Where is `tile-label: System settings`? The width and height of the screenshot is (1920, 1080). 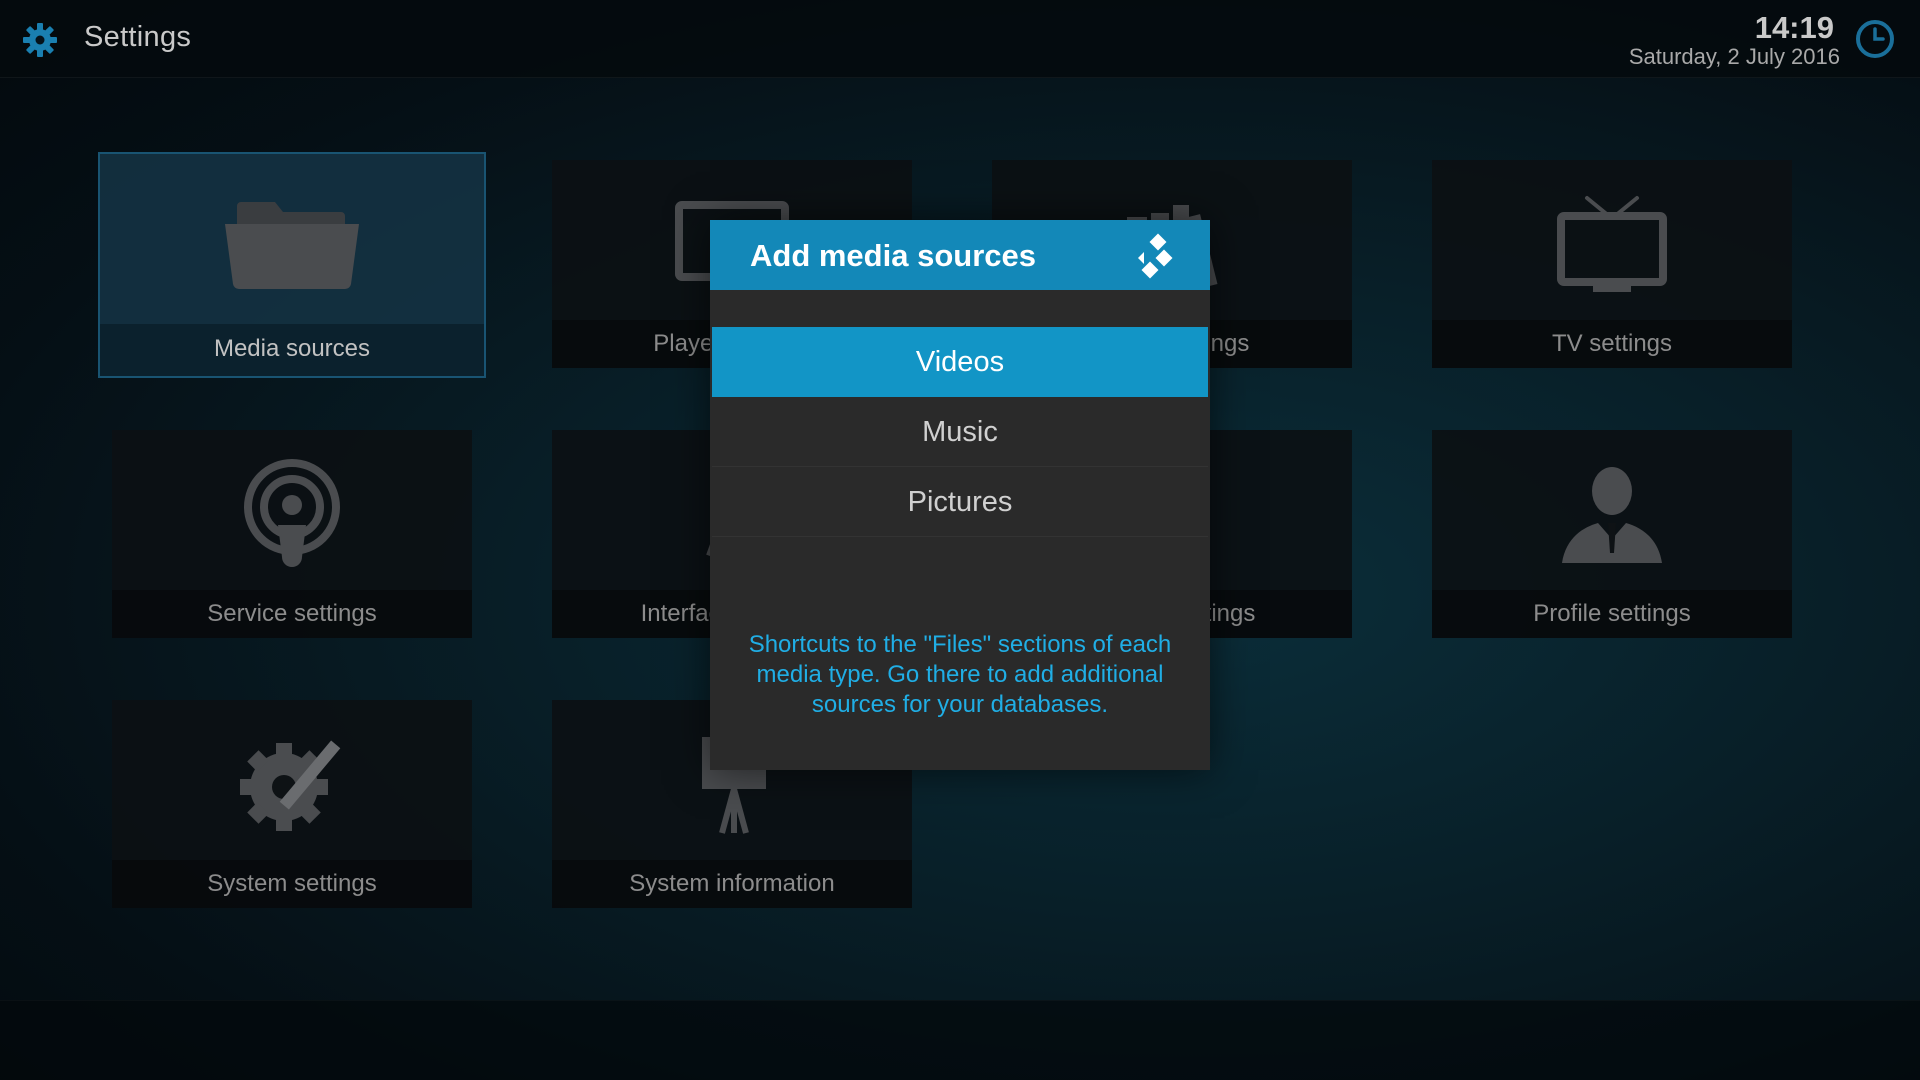 tile-label: System settings is located at coordinates (292, 884).